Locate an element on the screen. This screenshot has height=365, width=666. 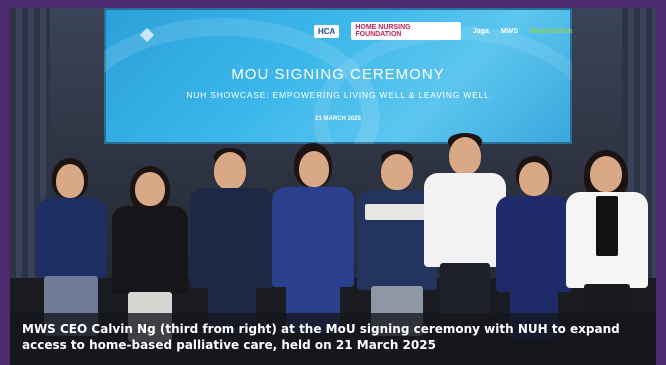
screen-date: 21 MARCH 2025 is located at coordinates (338, 119).